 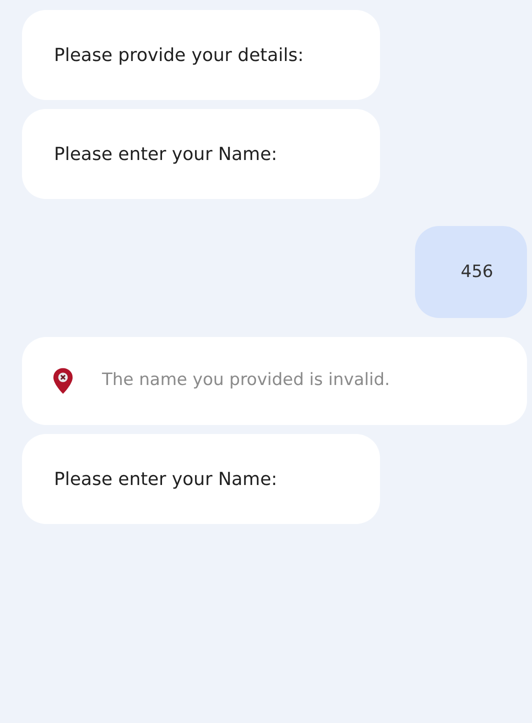 What do you see at coordinates (63, 381) in the screenshot?
I see `error-pin-icon` at bounding box center [63, 381].